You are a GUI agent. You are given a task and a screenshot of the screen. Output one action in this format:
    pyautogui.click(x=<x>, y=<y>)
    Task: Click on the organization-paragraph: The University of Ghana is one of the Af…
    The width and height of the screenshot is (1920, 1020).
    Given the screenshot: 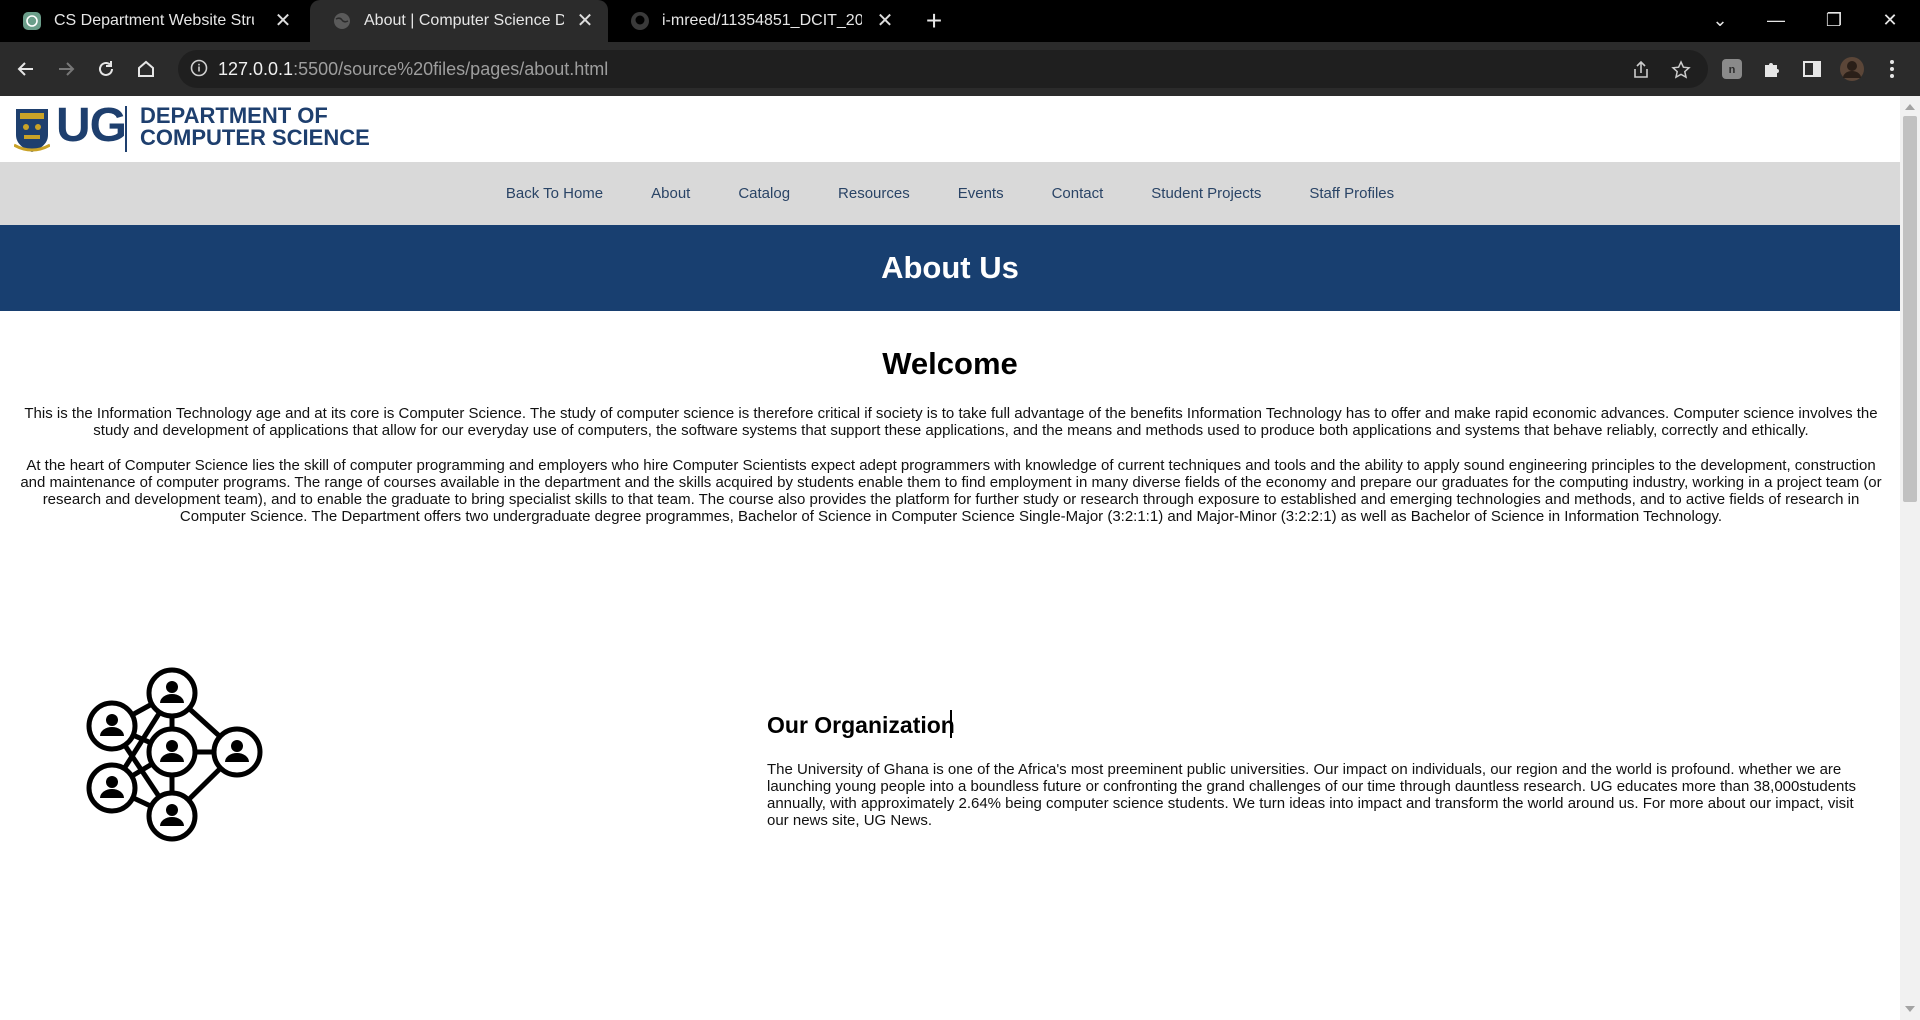 What is the action you would take?
    pyautogui.click(x=1312, y=795)
    